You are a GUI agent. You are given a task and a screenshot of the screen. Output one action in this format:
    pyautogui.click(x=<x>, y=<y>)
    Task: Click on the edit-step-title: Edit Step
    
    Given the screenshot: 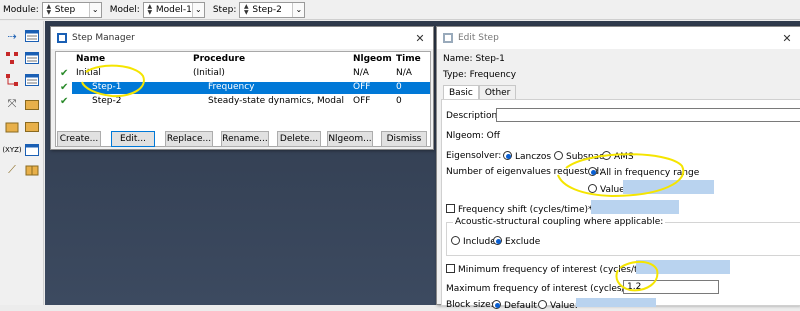 What is the action you would take?
    pyautogui.click(x=478, y=38)
    